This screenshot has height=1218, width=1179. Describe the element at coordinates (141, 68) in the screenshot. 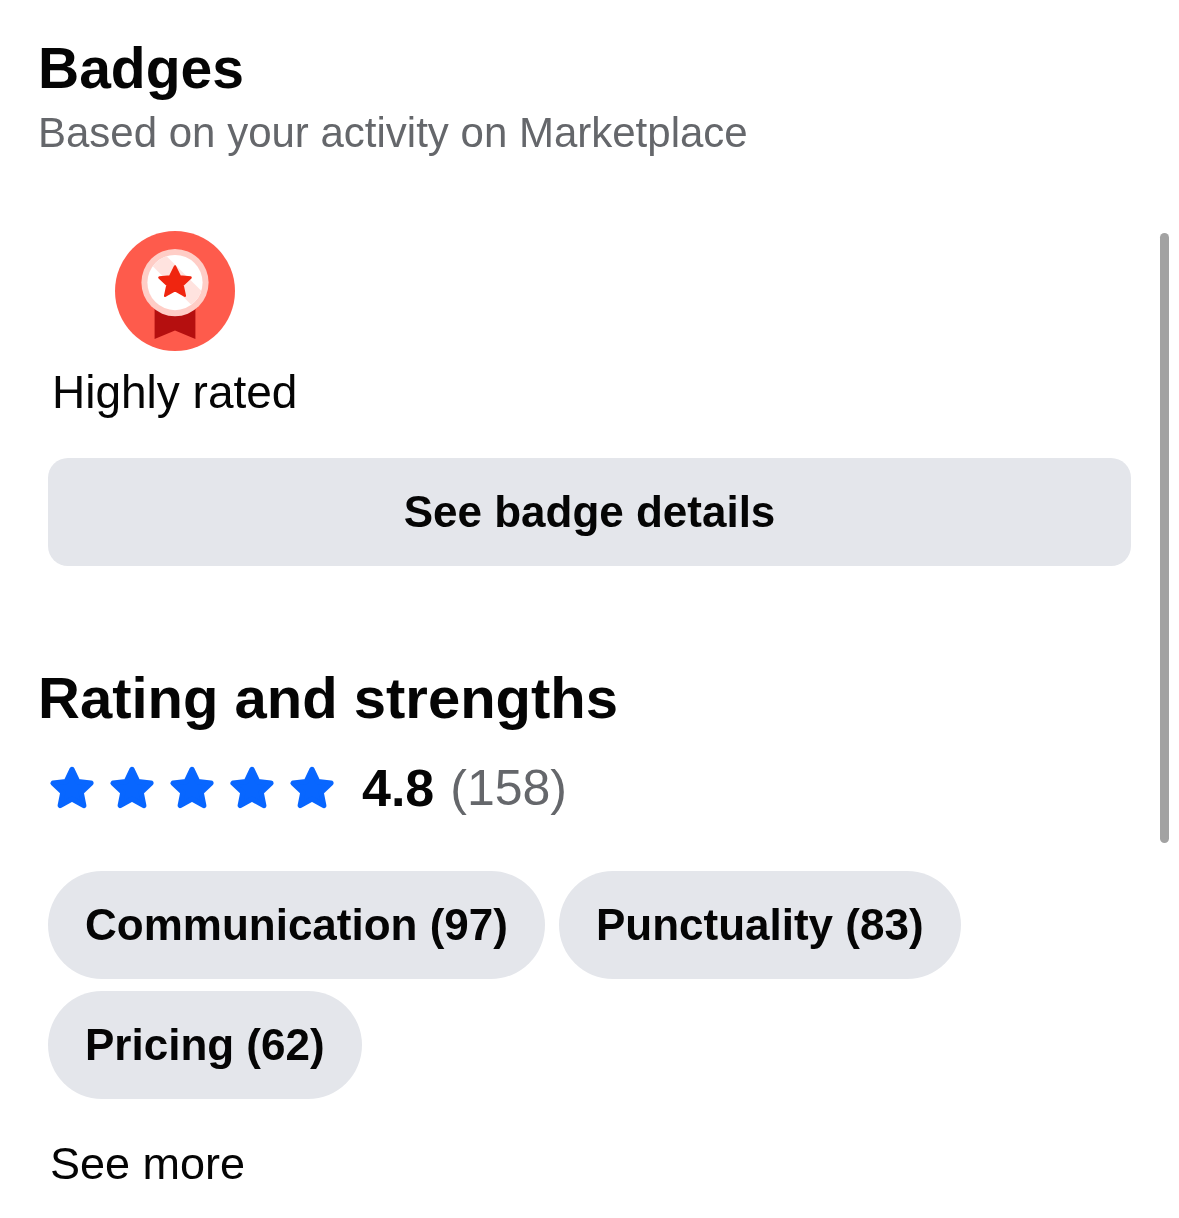

I see `section-title: Badges` at that location.